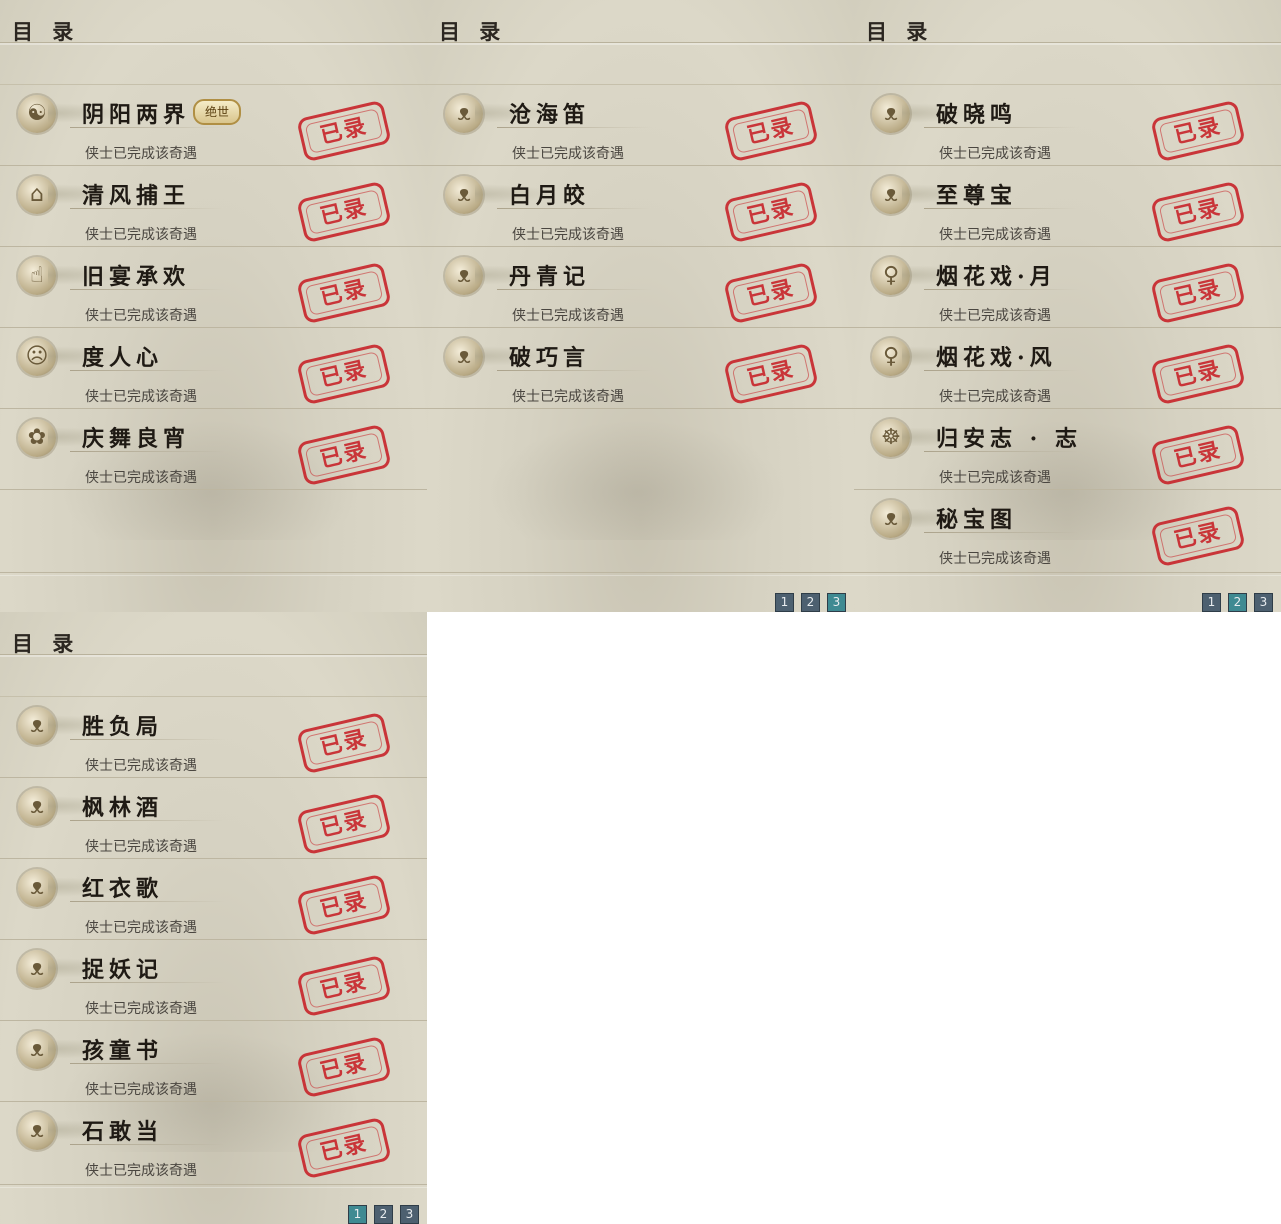 The height and width of the screenshot is (1224, 1281). What do you see at coordinates (640, 125) in the screenshot?
I see `list-item: ᴥ 沧海笛 侠士已完成该奇遇 已录` at bounding box center [640, 125].